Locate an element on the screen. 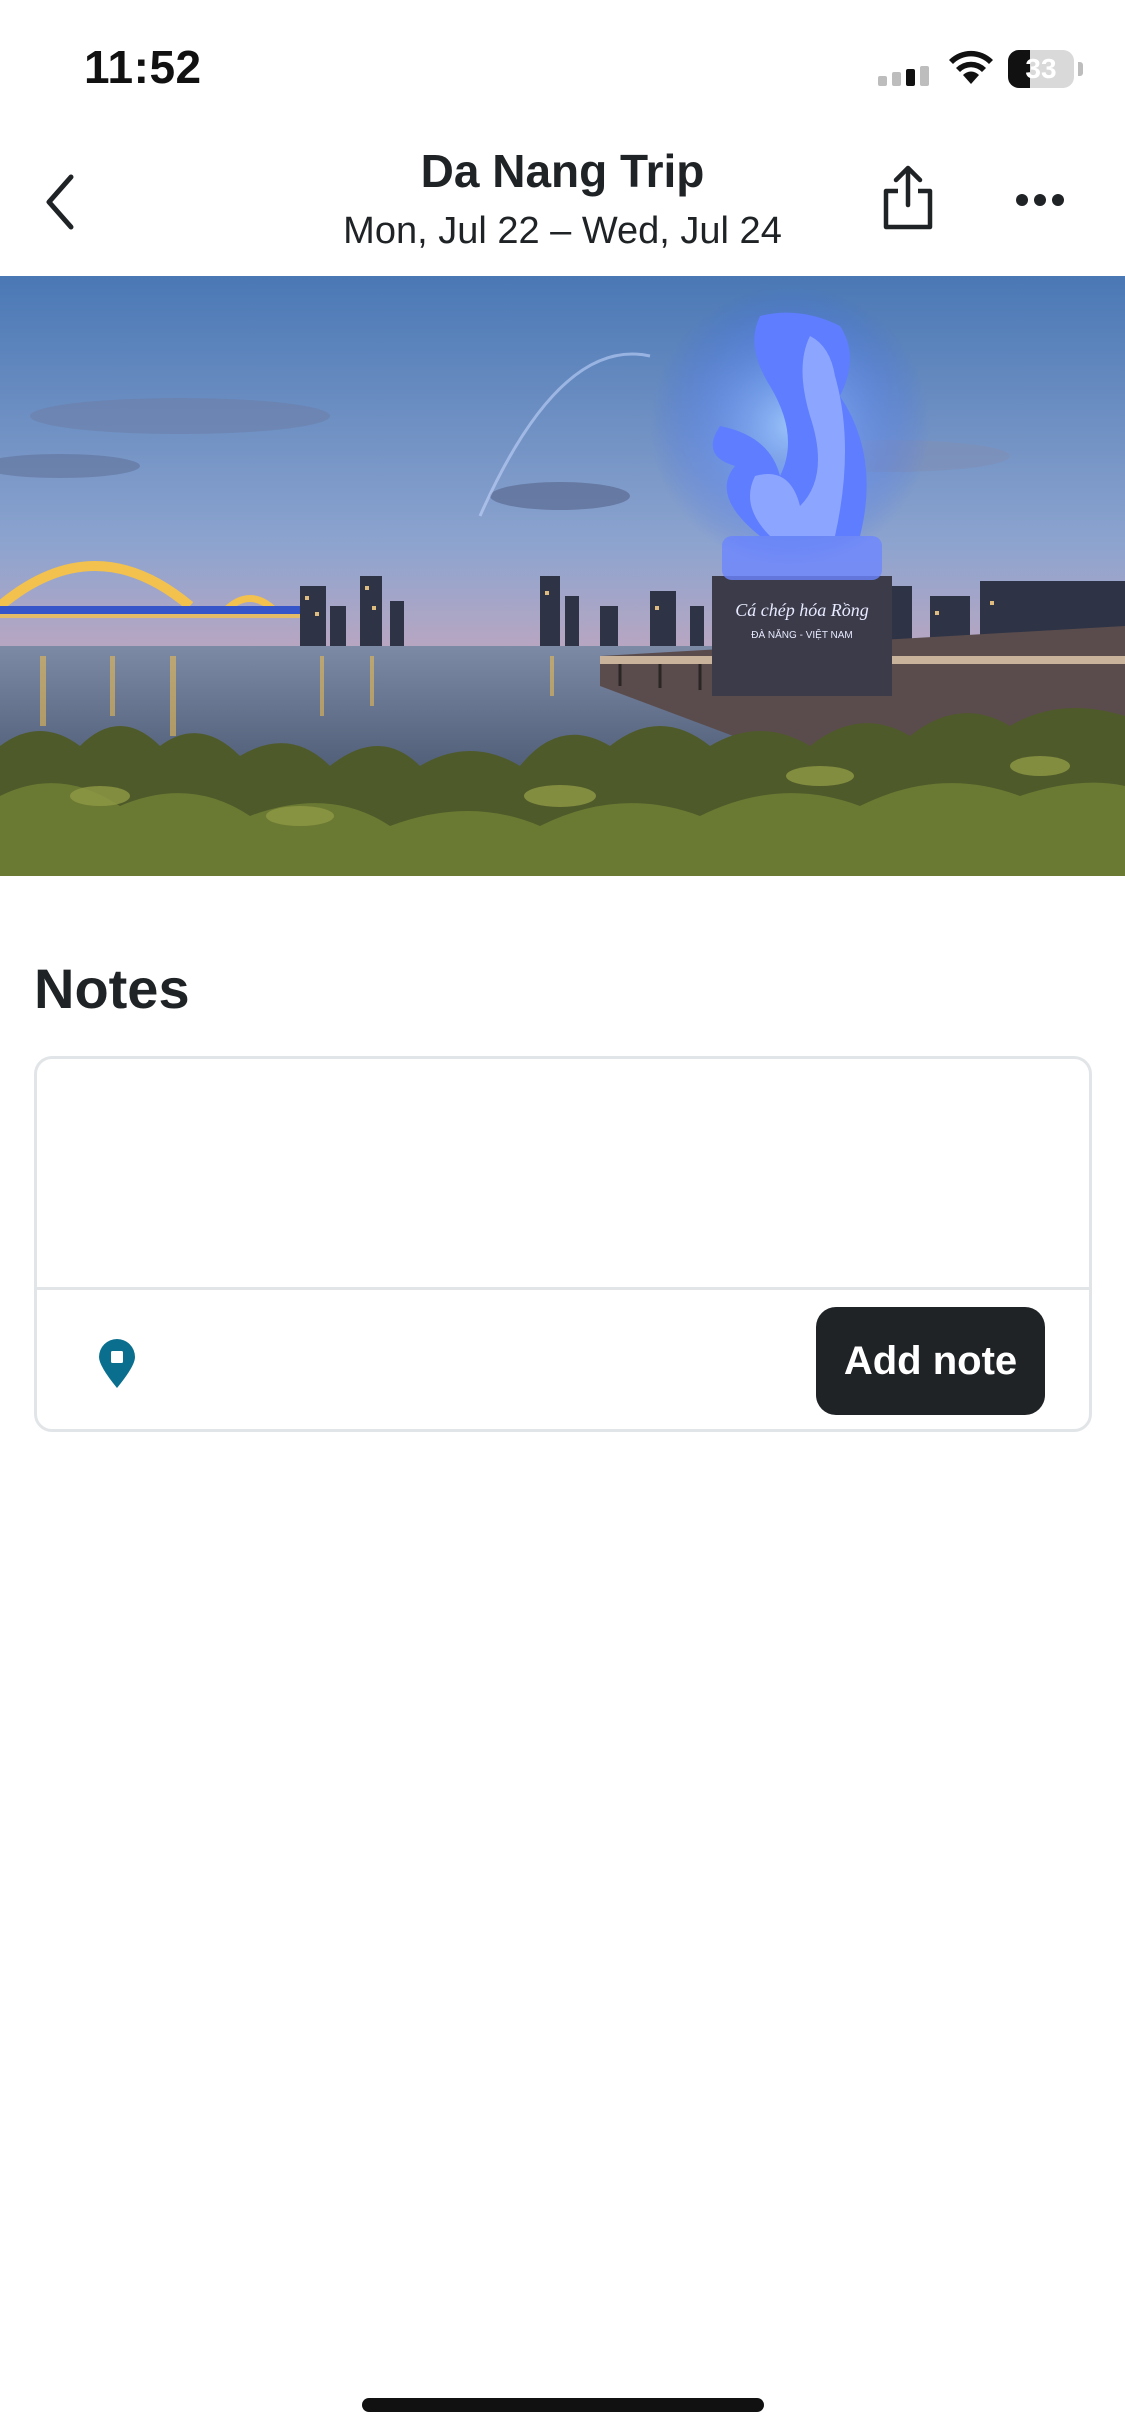 The width and height of the screenshot is (1125, 2436). add-note-button: Add note is located at coordinates (930, 1361).